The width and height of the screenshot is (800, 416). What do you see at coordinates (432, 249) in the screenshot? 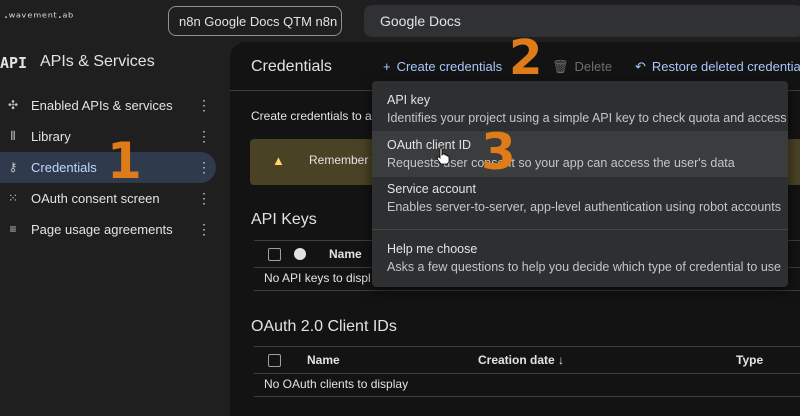
I see `menu-item-title: Help me choose` at bounding box center [432, 249].